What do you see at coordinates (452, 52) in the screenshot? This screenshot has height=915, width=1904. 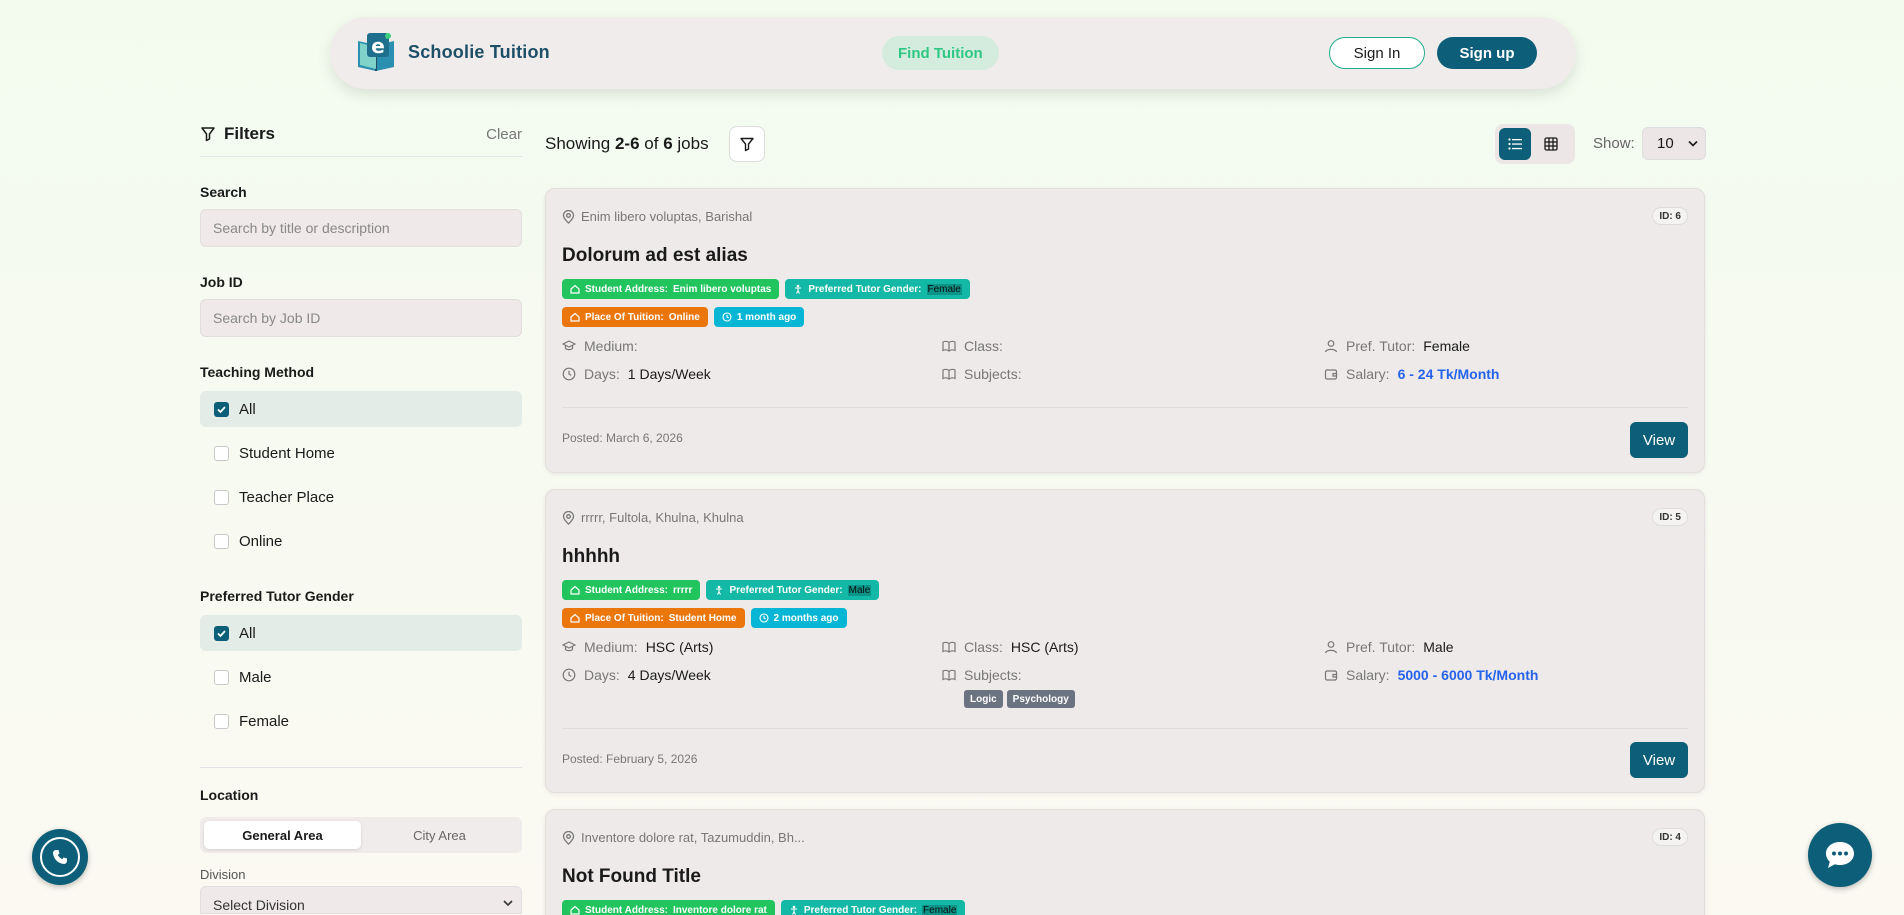 I see `brand-logo: e Schoolie Tuition` at bounding box center [452, 52].